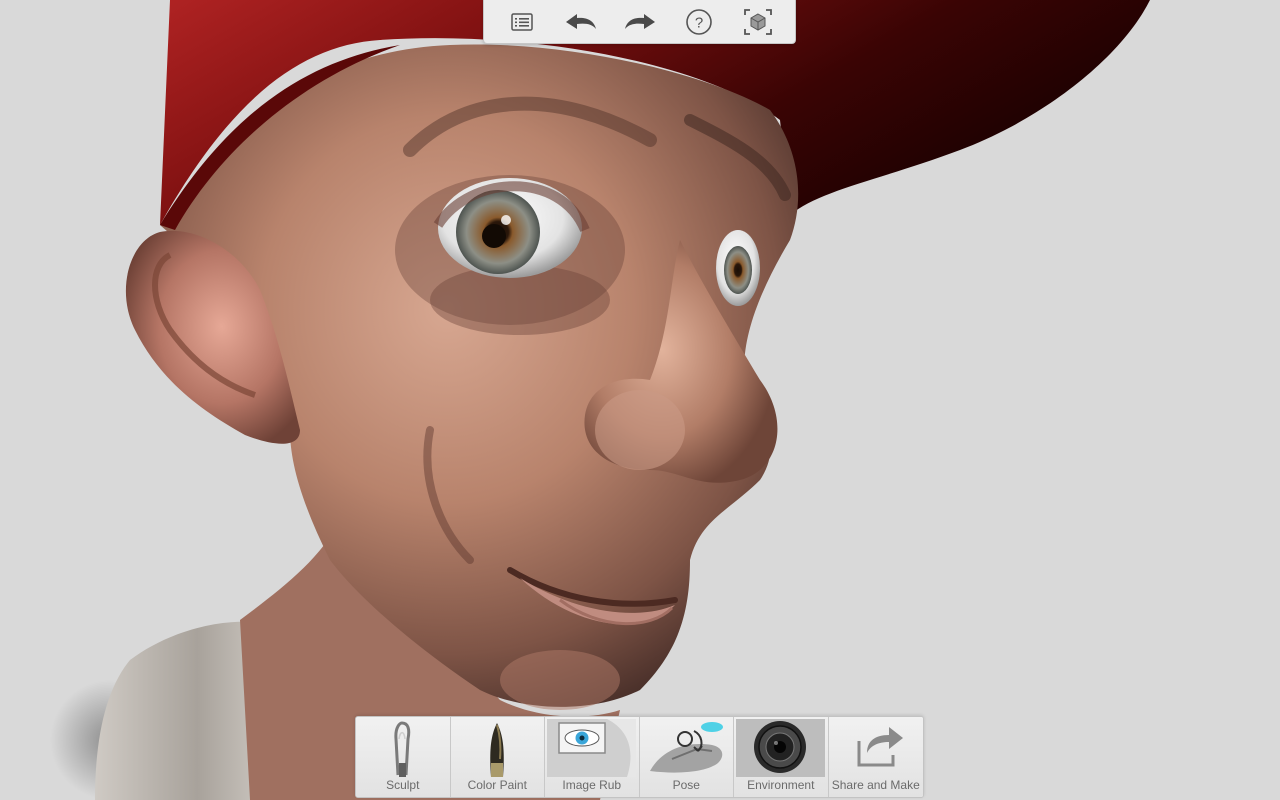 The width and height of the screenshot is (1280, 800). Describe the element at coordinates (496, 750) in the screenshot. I see `paint-brush-tip-icon` at that location.